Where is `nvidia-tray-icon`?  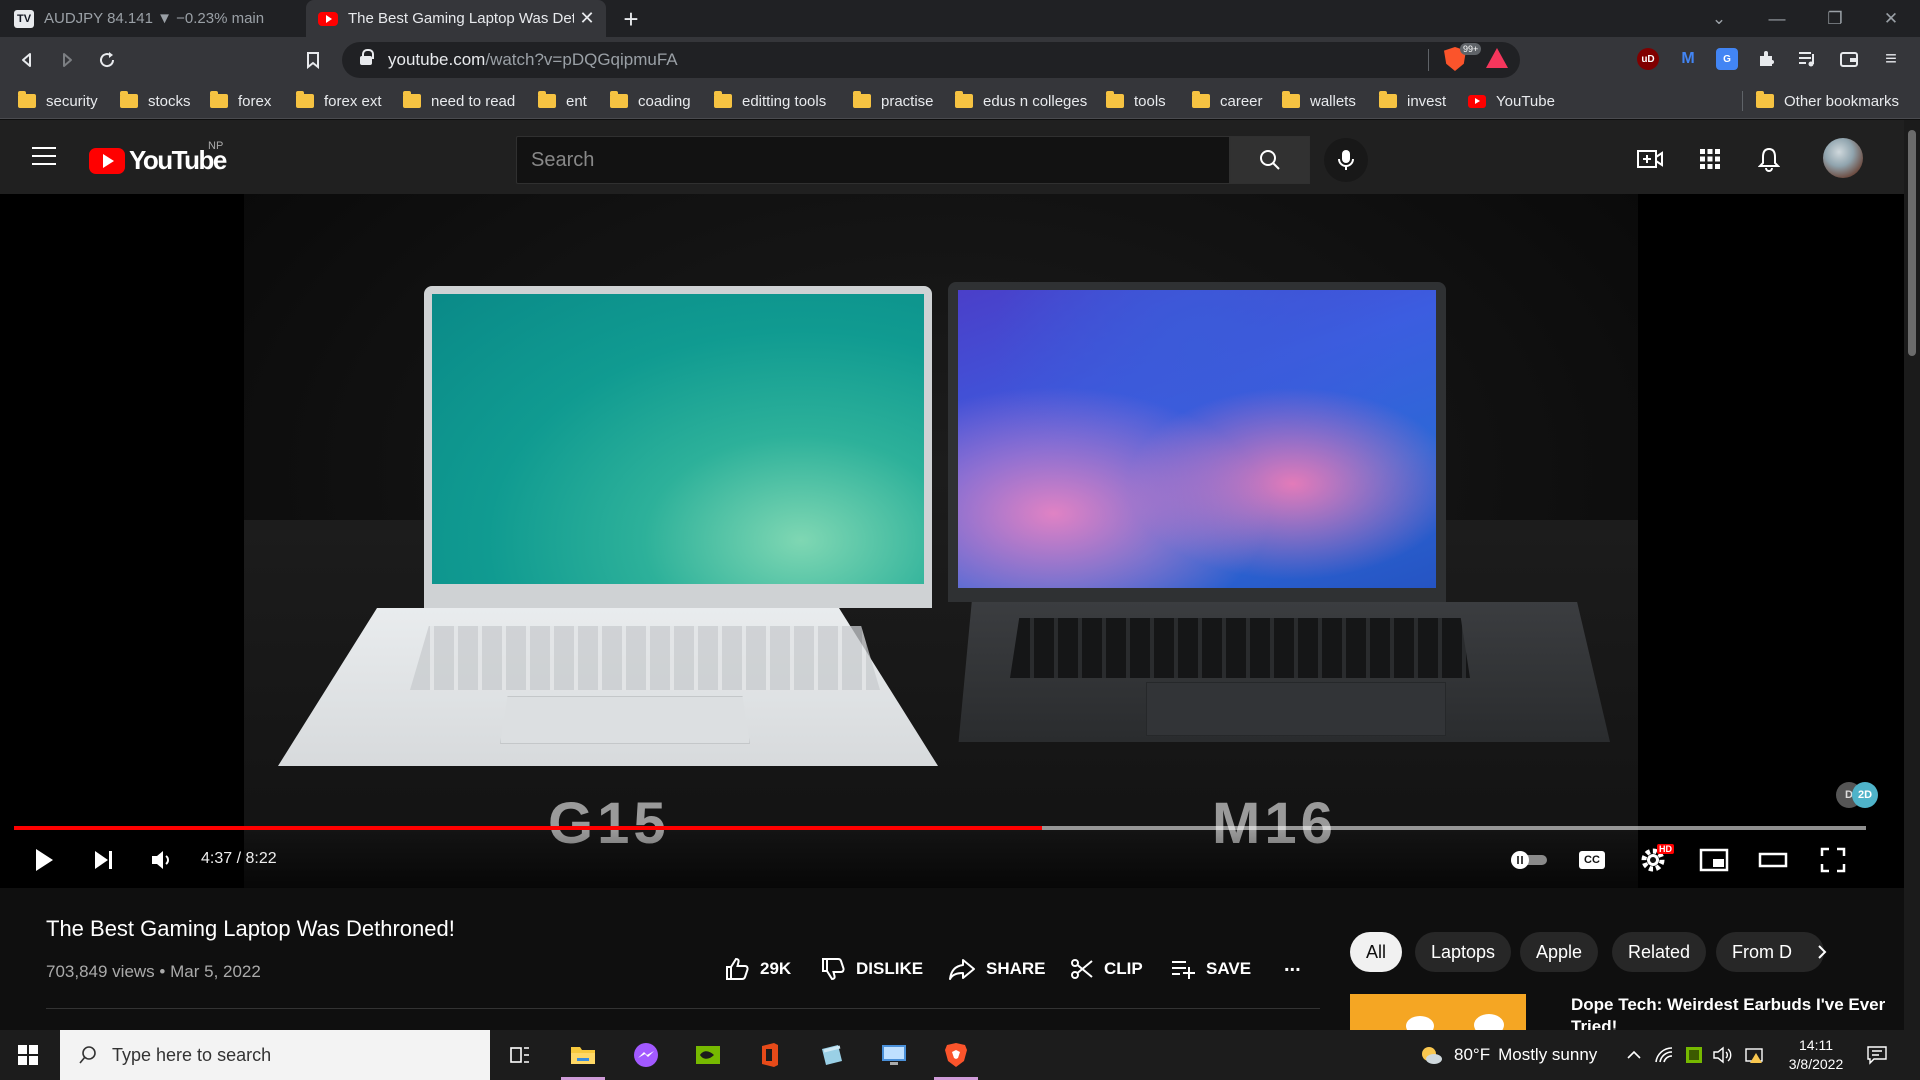 nvidia-tray-icon is located at coordinates (1694, 1055).